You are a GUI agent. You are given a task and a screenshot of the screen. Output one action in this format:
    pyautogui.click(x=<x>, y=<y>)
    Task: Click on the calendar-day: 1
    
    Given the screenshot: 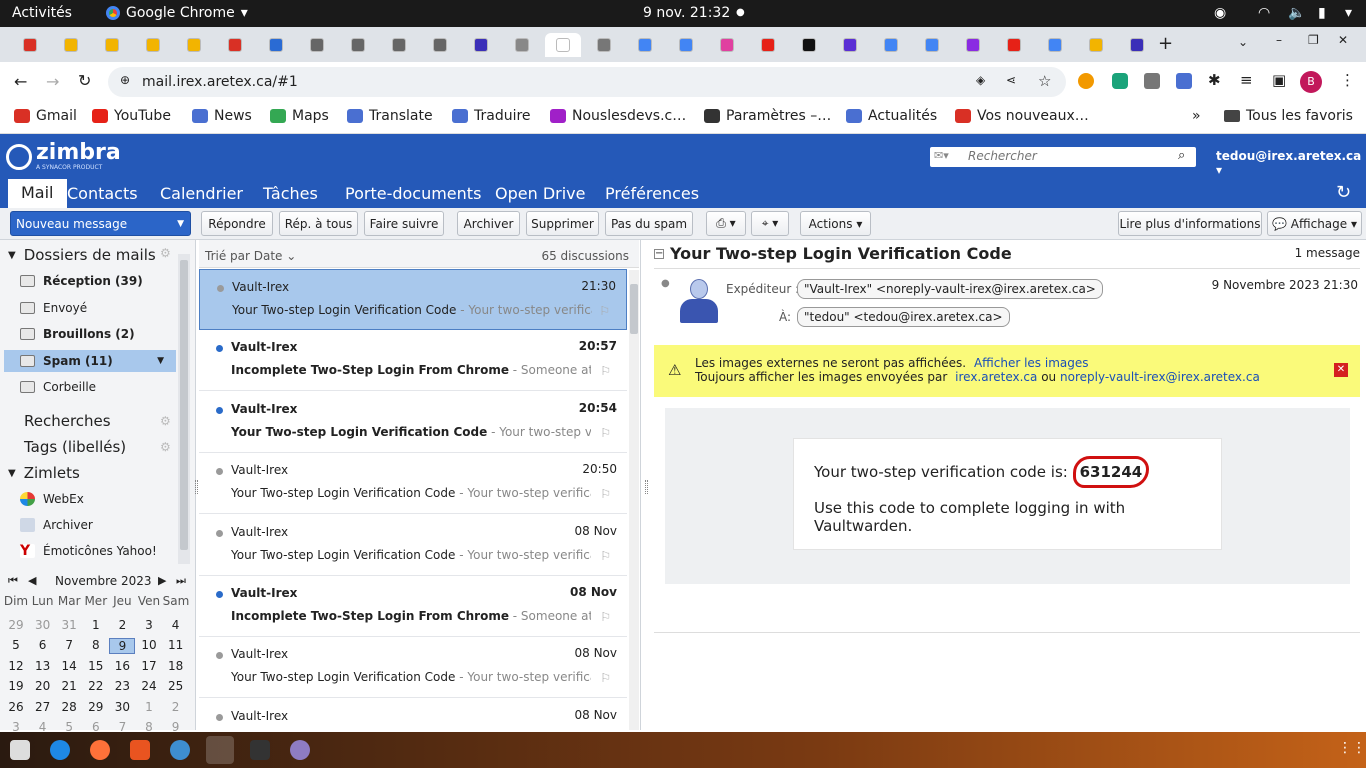 What is the action you would take?
    pyautogui.click(x=96, y=625)
    